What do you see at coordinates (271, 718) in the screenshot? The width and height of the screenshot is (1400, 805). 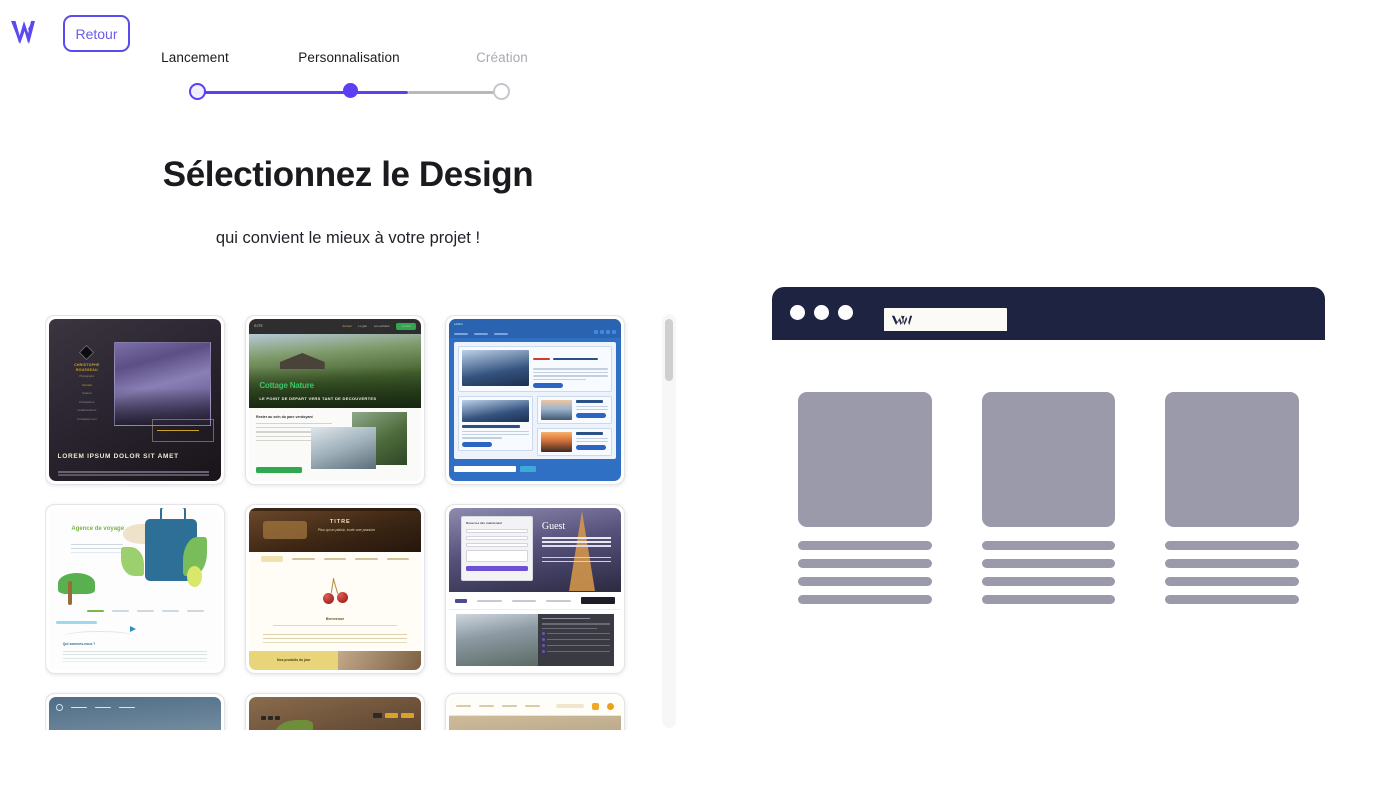 I see `thumb-social-icons` at bounding box center [271, 718].